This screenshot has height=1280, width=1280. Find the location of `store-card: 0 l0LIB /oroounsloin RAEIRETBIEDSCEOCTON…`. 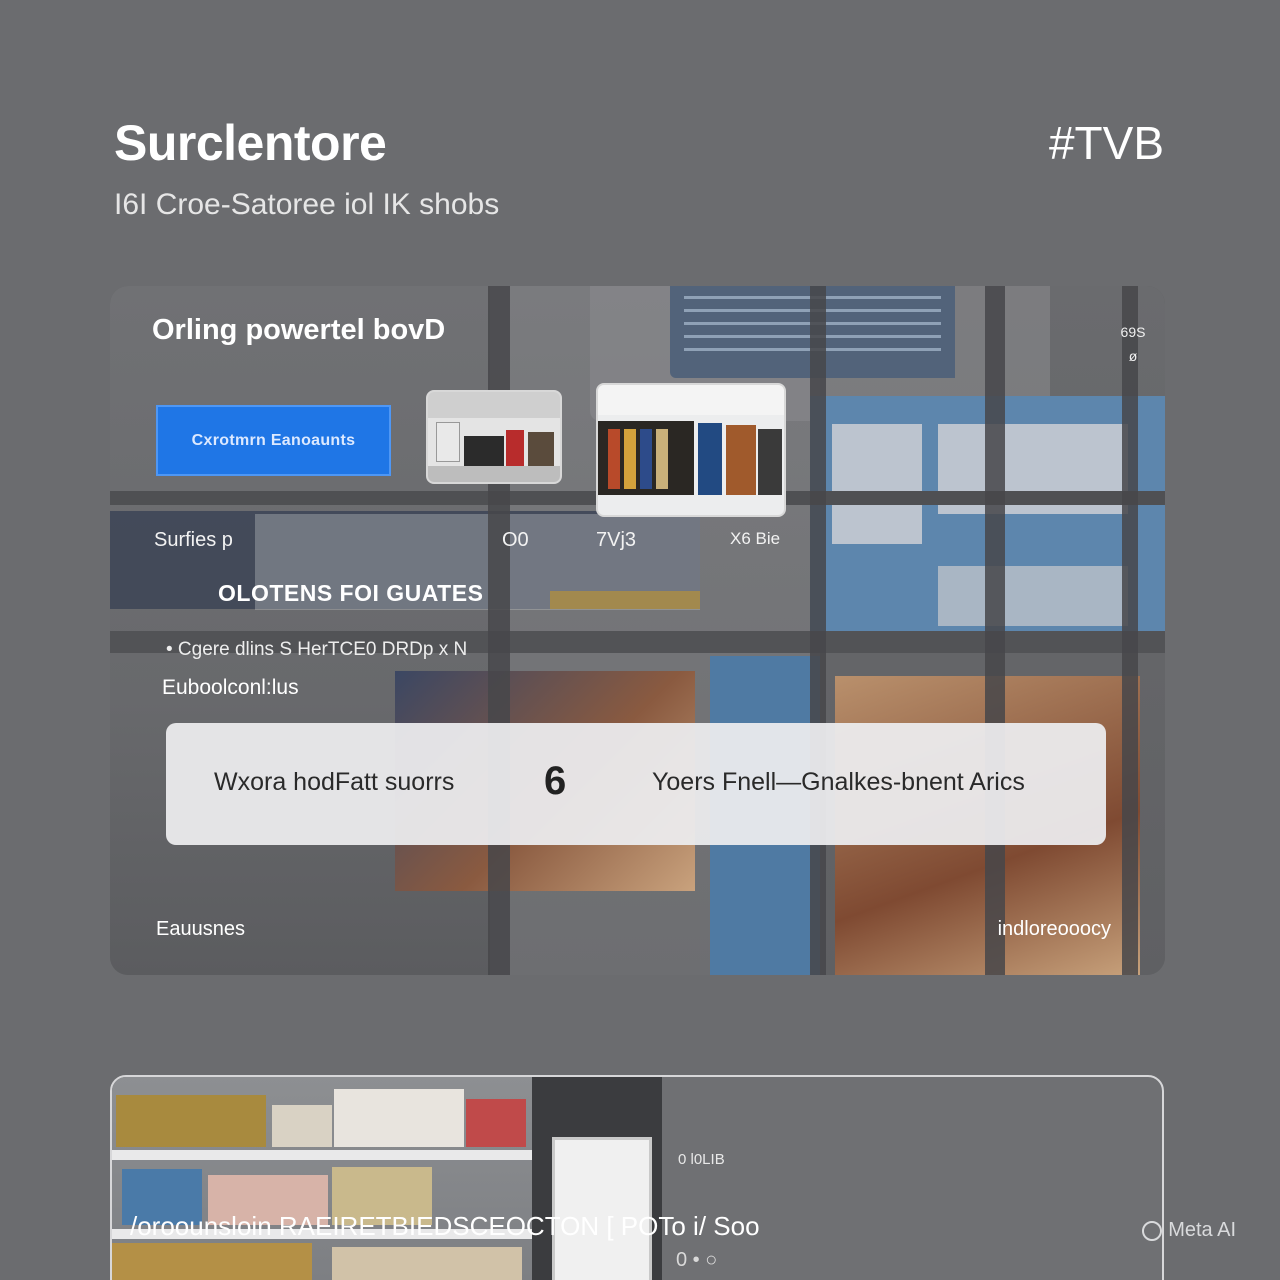

store-card: 0 l0LIB /oroounsloin RAEIRETBIEDSCEOCTON… is located at coordinates (637, 1177).